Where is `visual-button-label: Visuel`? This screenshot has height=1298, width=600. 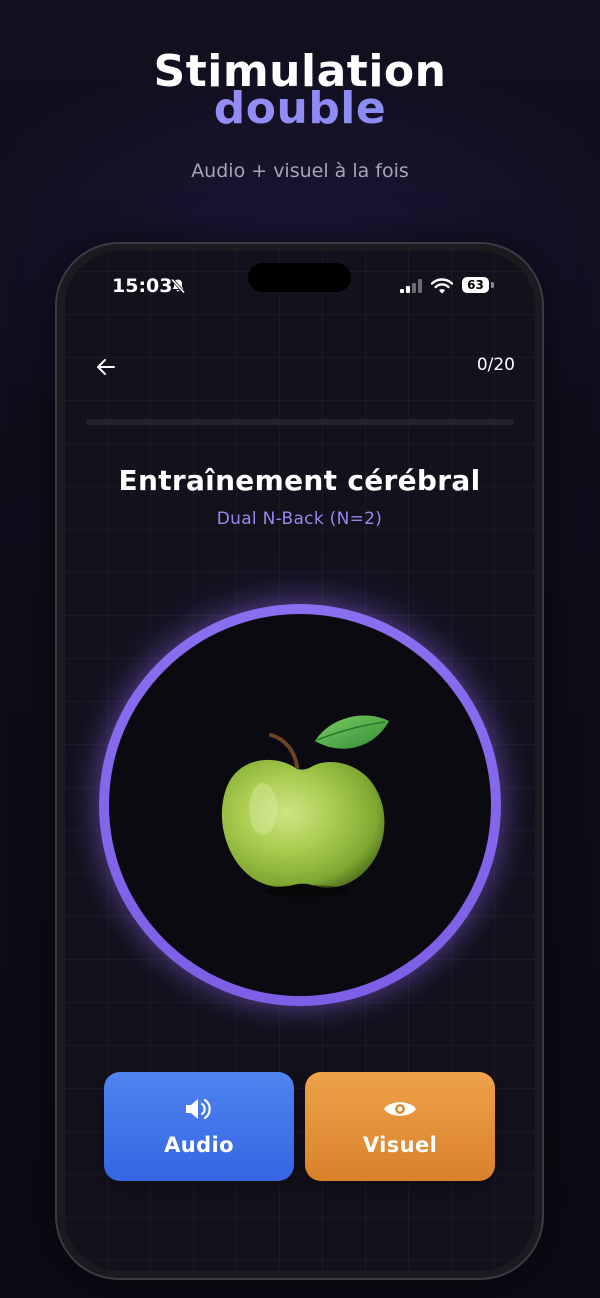
visual-button-label: Visuel is located at coordinates (400, 1145).